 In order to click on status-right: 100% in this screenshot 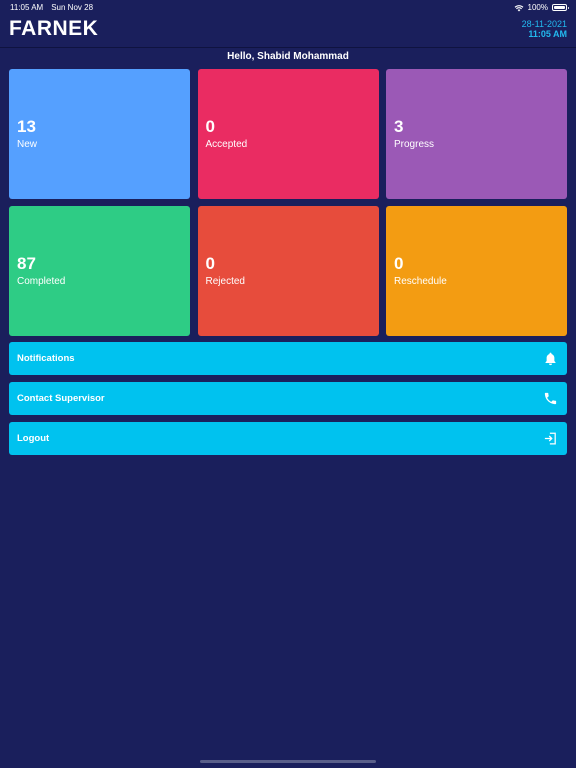, I will do `click(541, 7)`.